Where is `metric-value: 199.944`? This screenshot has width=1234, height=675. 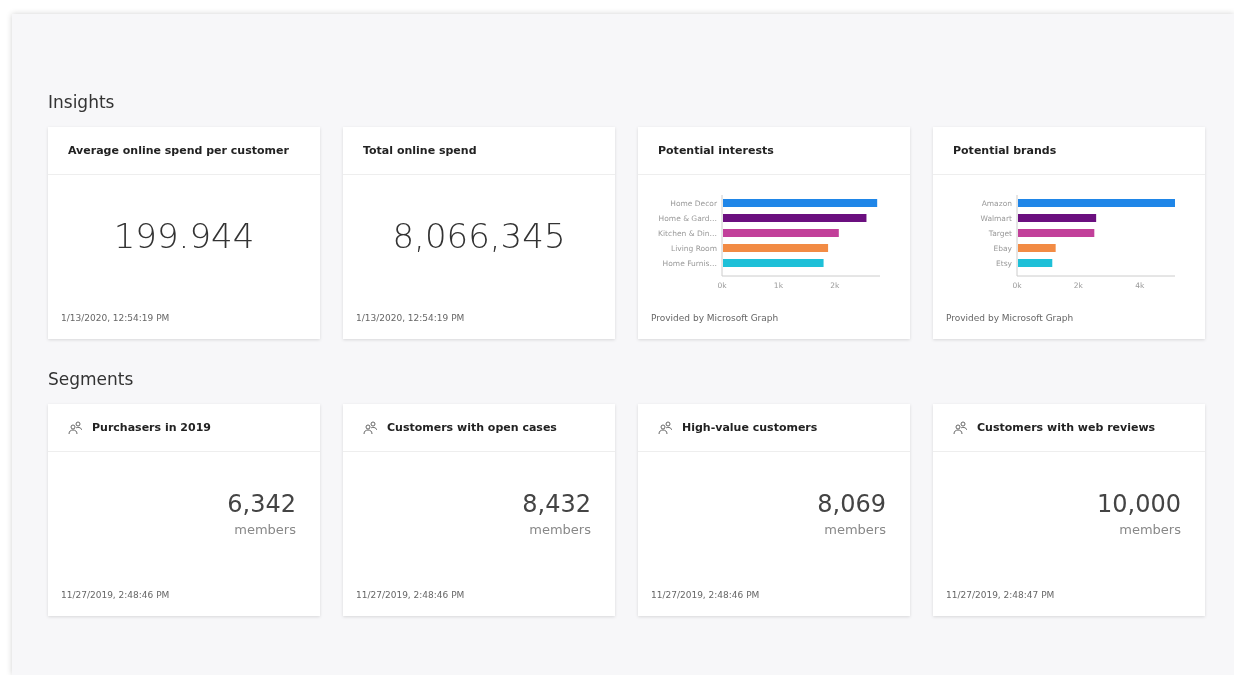 metric-value: 199.944 is located at coordinates (184, 236).